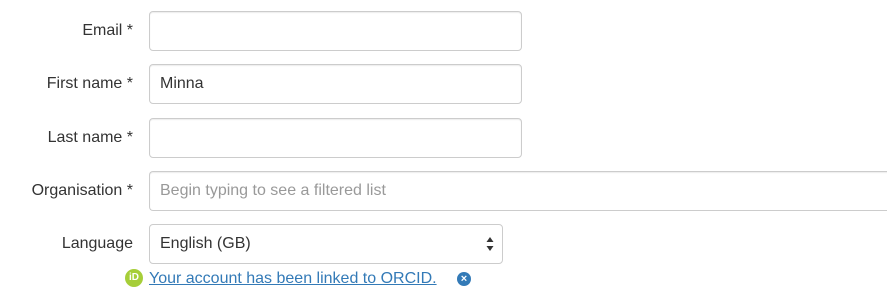  Describe the element at coordinates (205, 243) in the screenshot. I see `language-selected-value: English (GB)` at that location.